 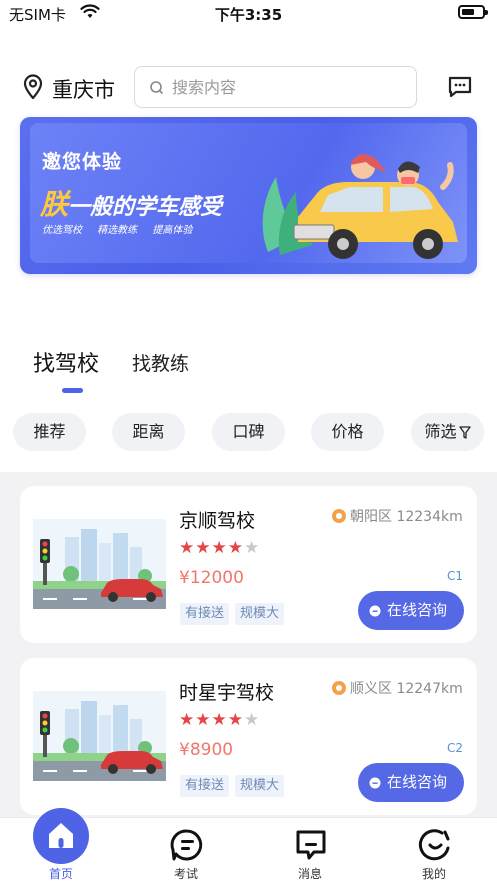 What do you see at coordinates (434, 845) in the screenshot?
I see `profile-icon` at bounding box center [434, 845].